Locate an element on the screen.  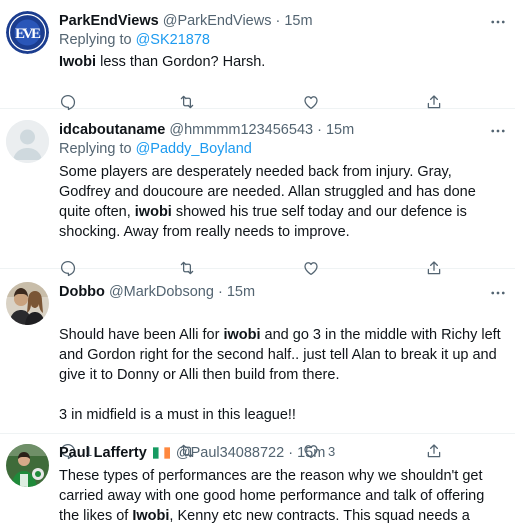
tweet-header: Paul Lafferty @Paul34088722 · 15m is located at coordinates (280, 453).